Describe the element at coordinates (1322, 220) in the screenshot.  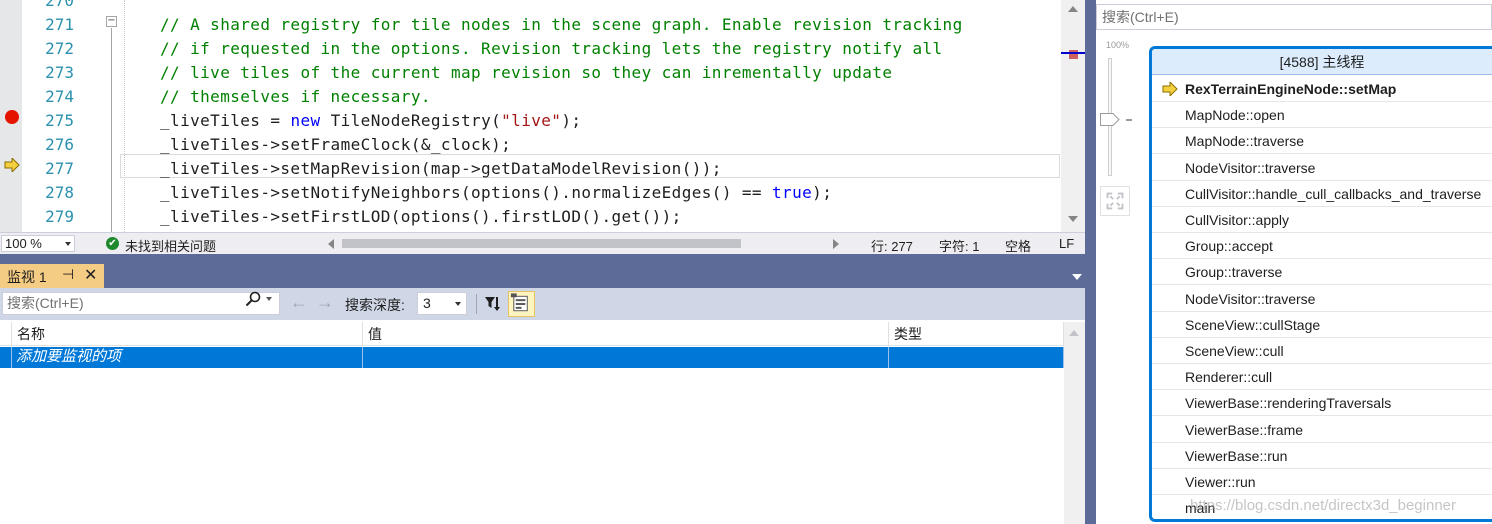
I see `stack-frame: CullVisitor::apply` at that location.